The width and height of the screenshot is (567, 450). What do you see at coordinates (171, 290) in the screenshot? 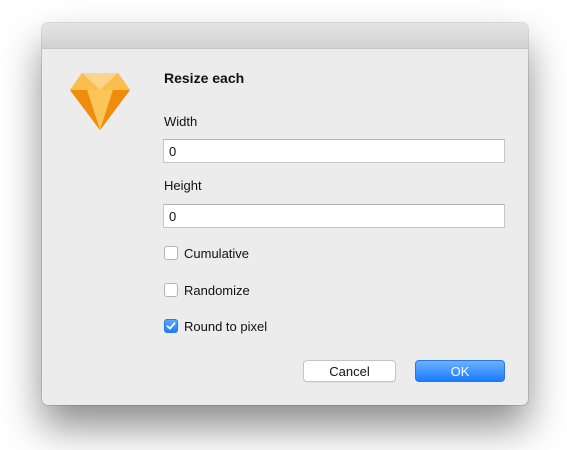
I see `randomize-checkbox` at bounding box center [171, 290].